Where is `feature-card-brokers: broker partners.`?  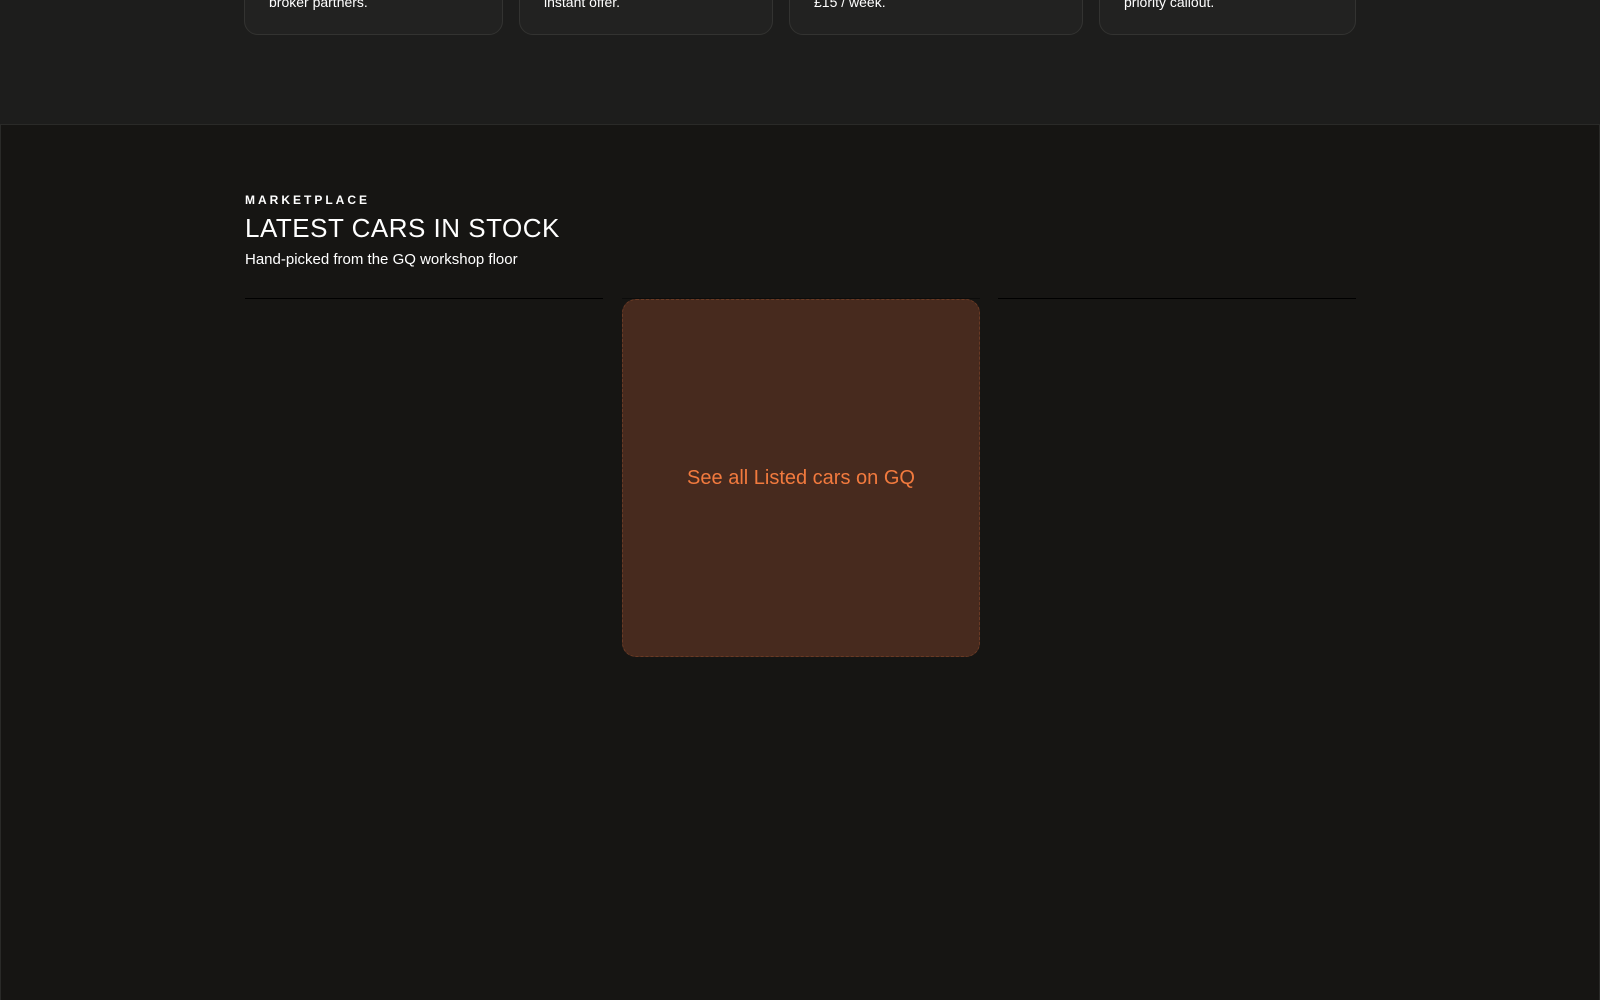
feature-card-brokers: broker partners. is located at coordinates (373, 17).